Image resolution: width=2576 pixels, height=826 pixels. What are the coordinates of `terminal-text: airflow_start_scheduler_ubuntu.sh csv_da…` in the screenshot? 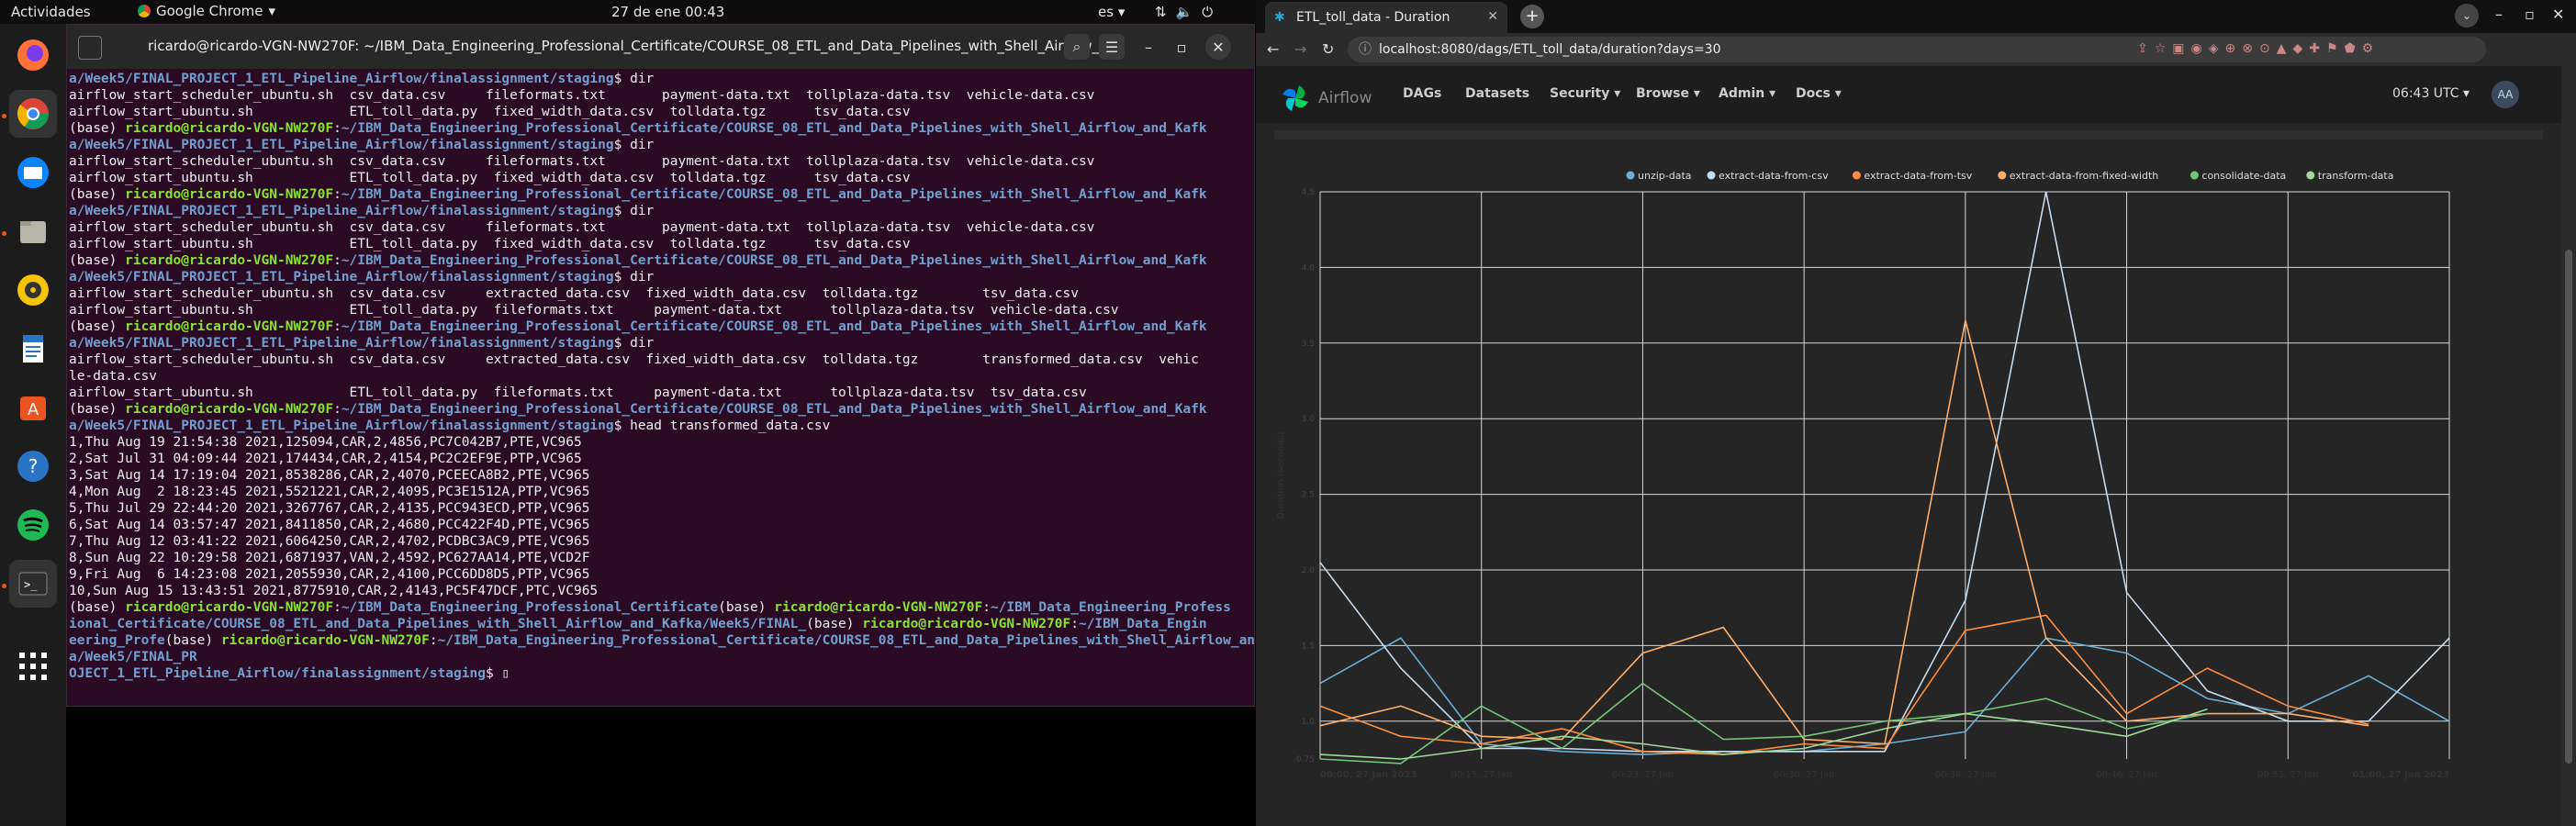 It's located at (582, 228).